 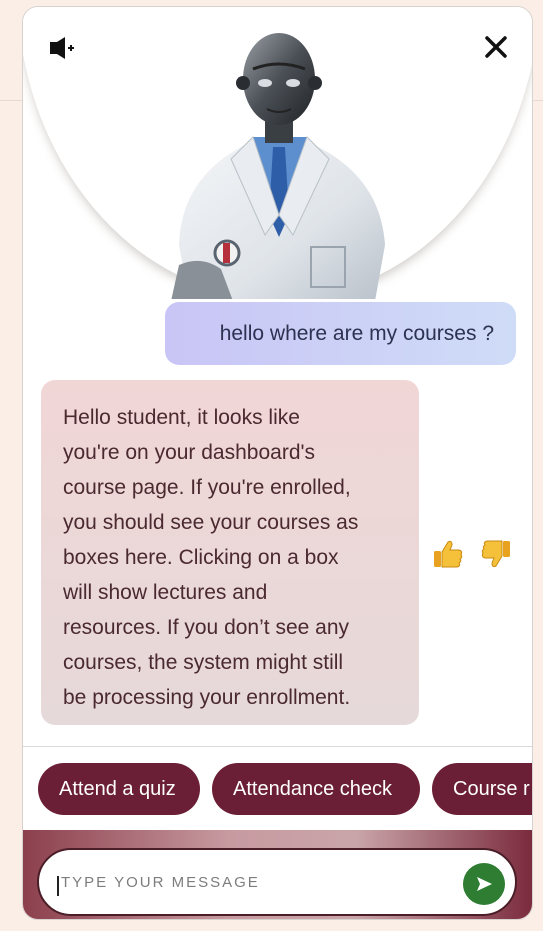 What do you see at coordinates (181, 417) in the screenshot?
I see `bot-message-line: Hello student, it looks like` at bounding box center [181, 417].